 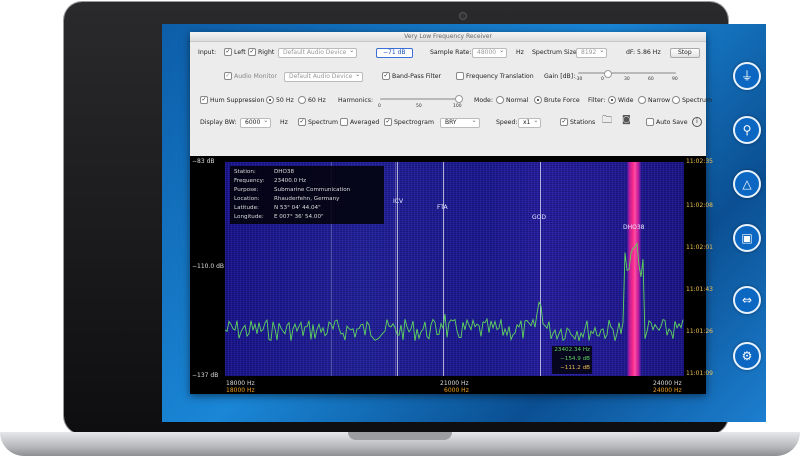 I want to click on stop-button: Stop, so click(x=685, y=53).